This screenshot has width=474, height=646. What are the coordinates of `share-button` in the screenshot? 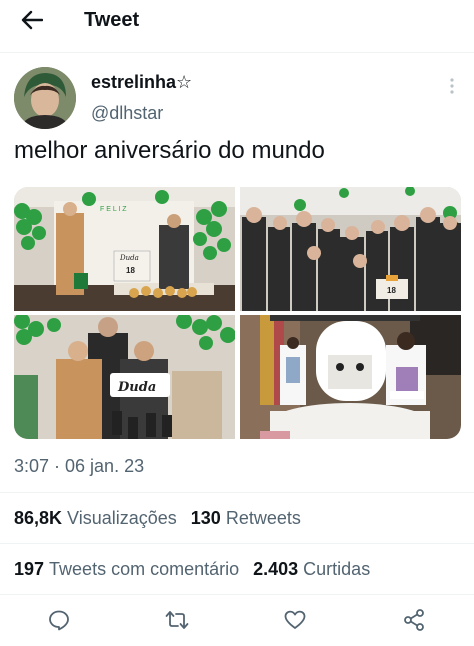 It's located at (414, 622).